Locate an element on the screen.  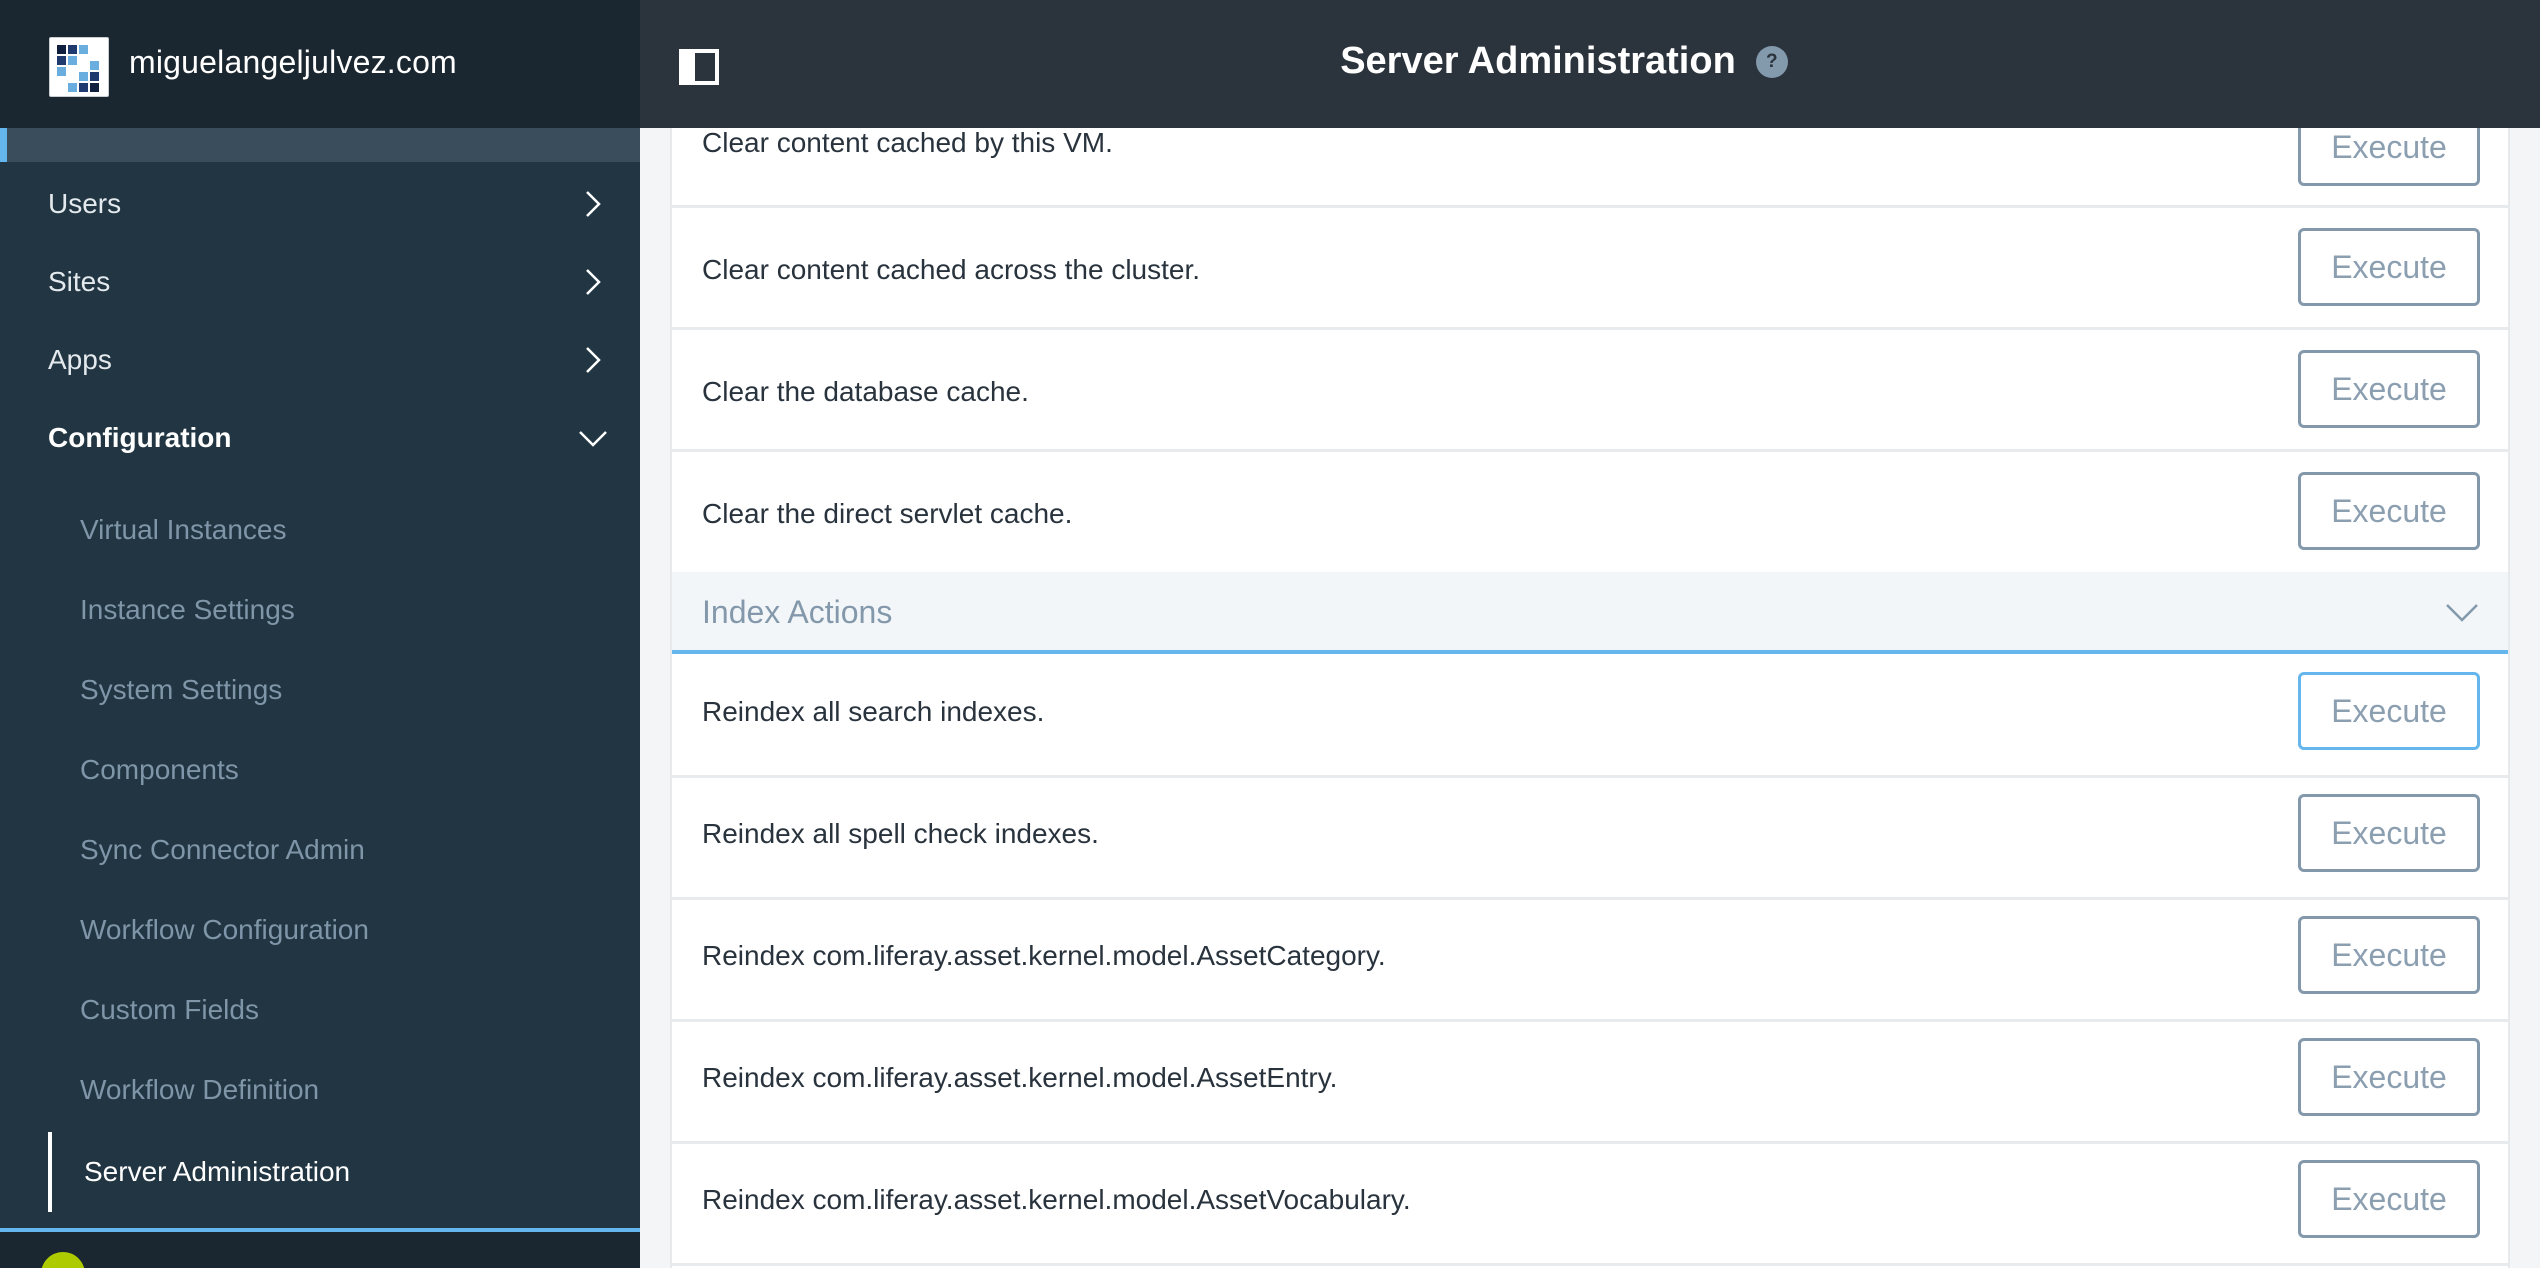
sidebar-item-label: Workflow Configuration is located at coordinates (224, 929).